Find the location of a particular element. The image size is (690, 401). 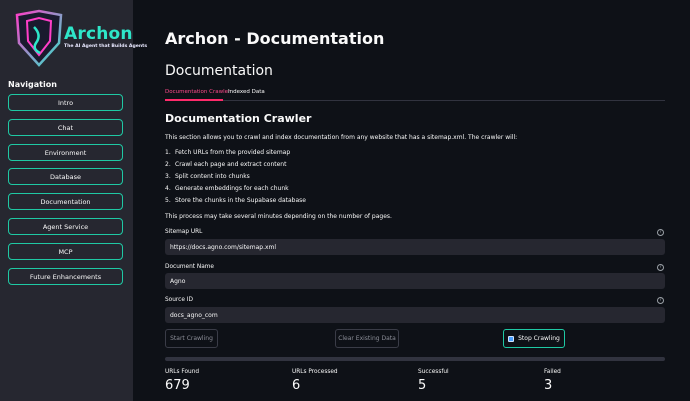

nav-future-enhancements-button: Future Enhancements is located at coordinates (65, 276).